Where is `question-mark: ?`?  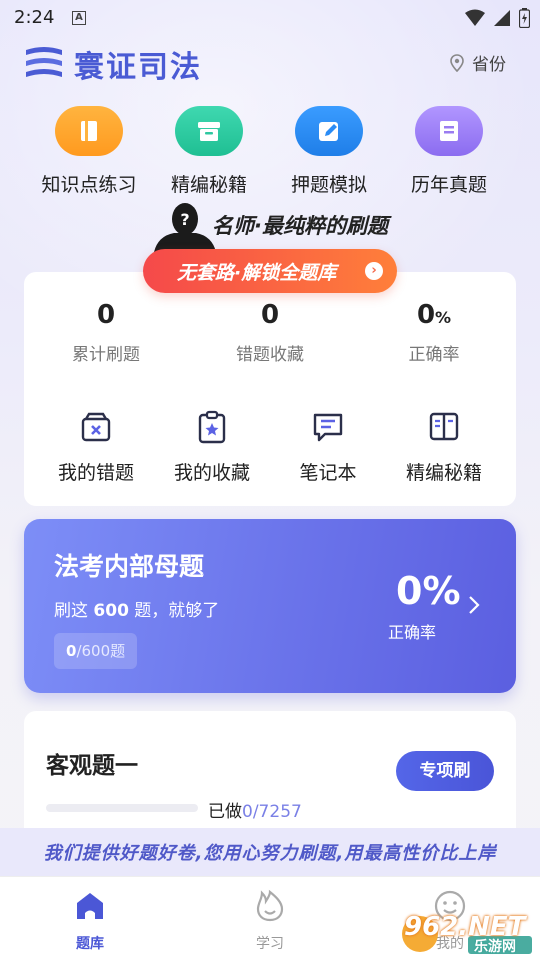 question-mark: ? is located at coordinates (184, 219).